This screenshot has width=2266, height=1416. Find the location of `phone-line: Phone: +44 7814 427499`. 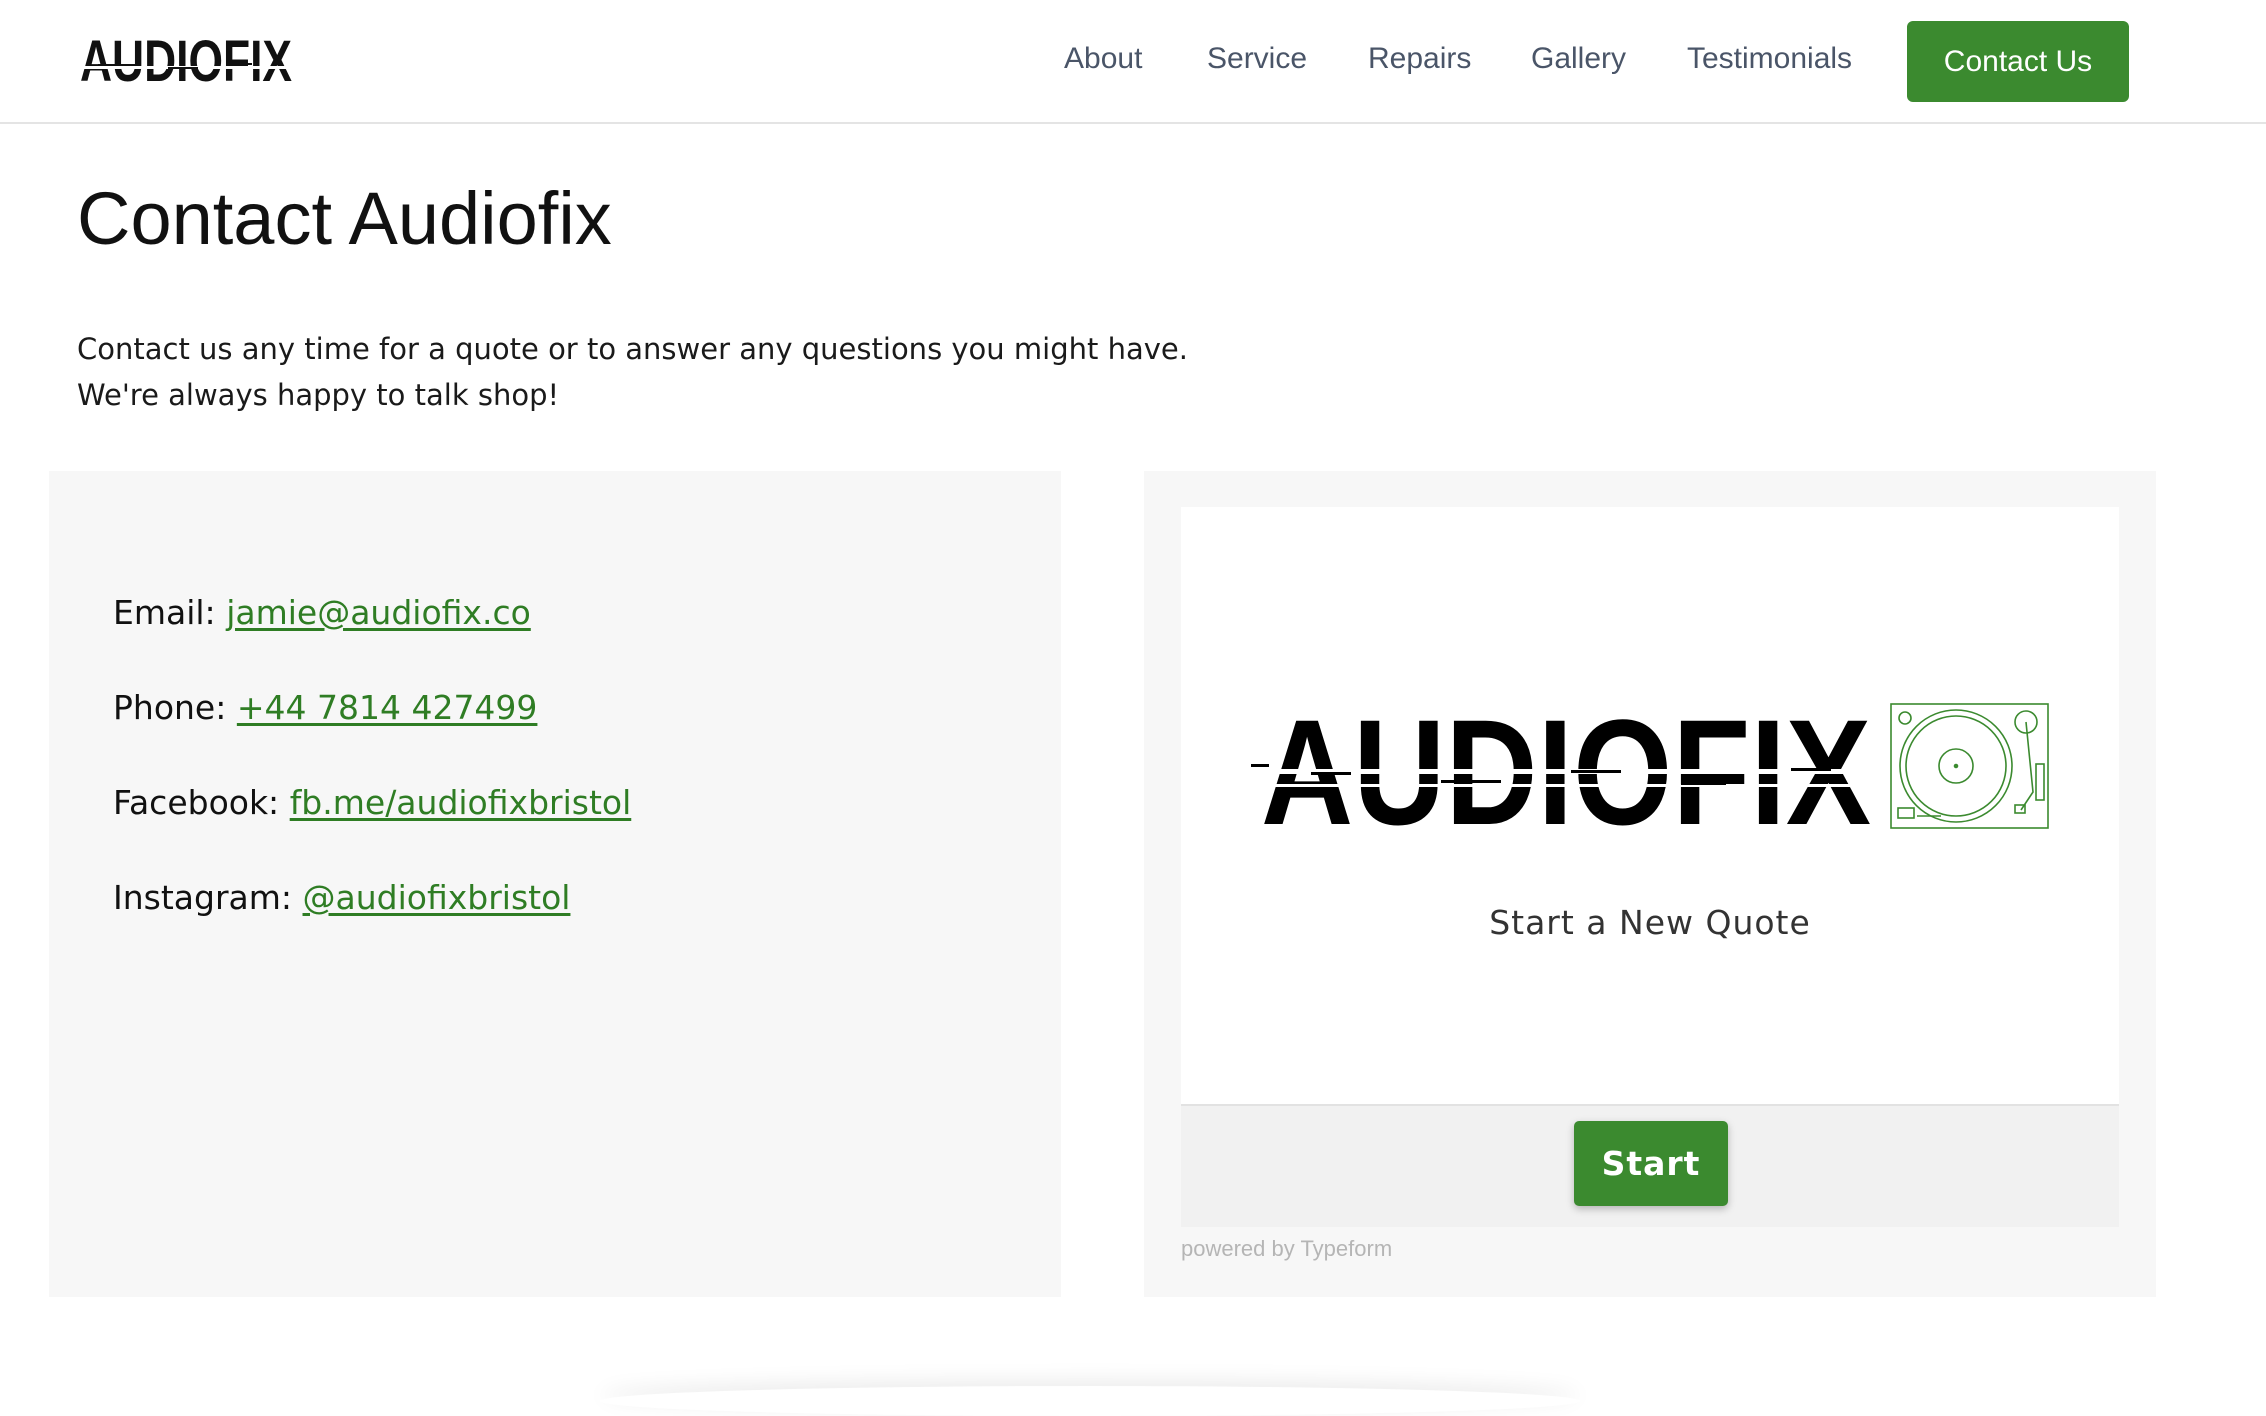

phone-line: Phone: +44 7814 427499 is located at coordinates (325, 707).